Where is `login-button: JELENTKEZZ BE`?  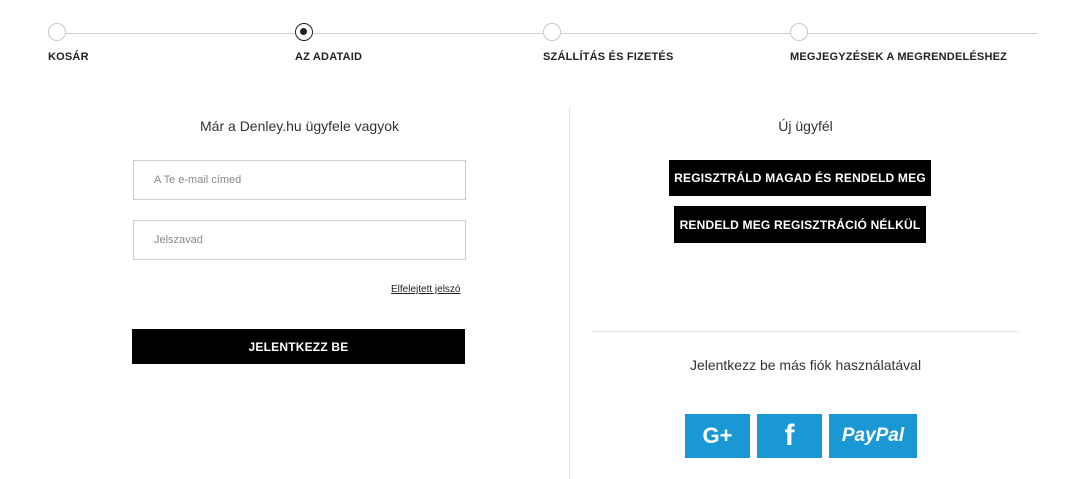 login-button: JELENTKEZZ BE is located at coordinates (298, 346).